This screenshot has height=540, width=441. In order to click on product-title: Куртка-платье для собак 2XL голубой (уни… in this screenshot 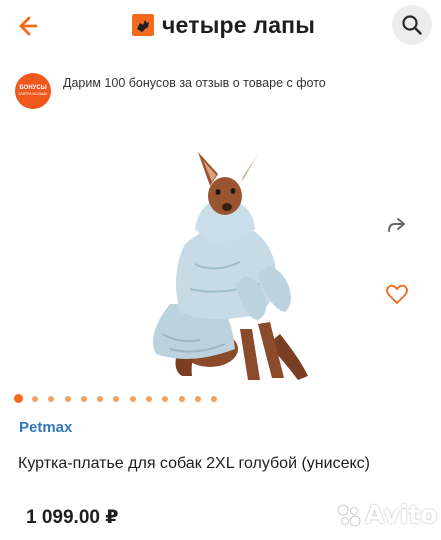, I will do `click(194, 463)`.